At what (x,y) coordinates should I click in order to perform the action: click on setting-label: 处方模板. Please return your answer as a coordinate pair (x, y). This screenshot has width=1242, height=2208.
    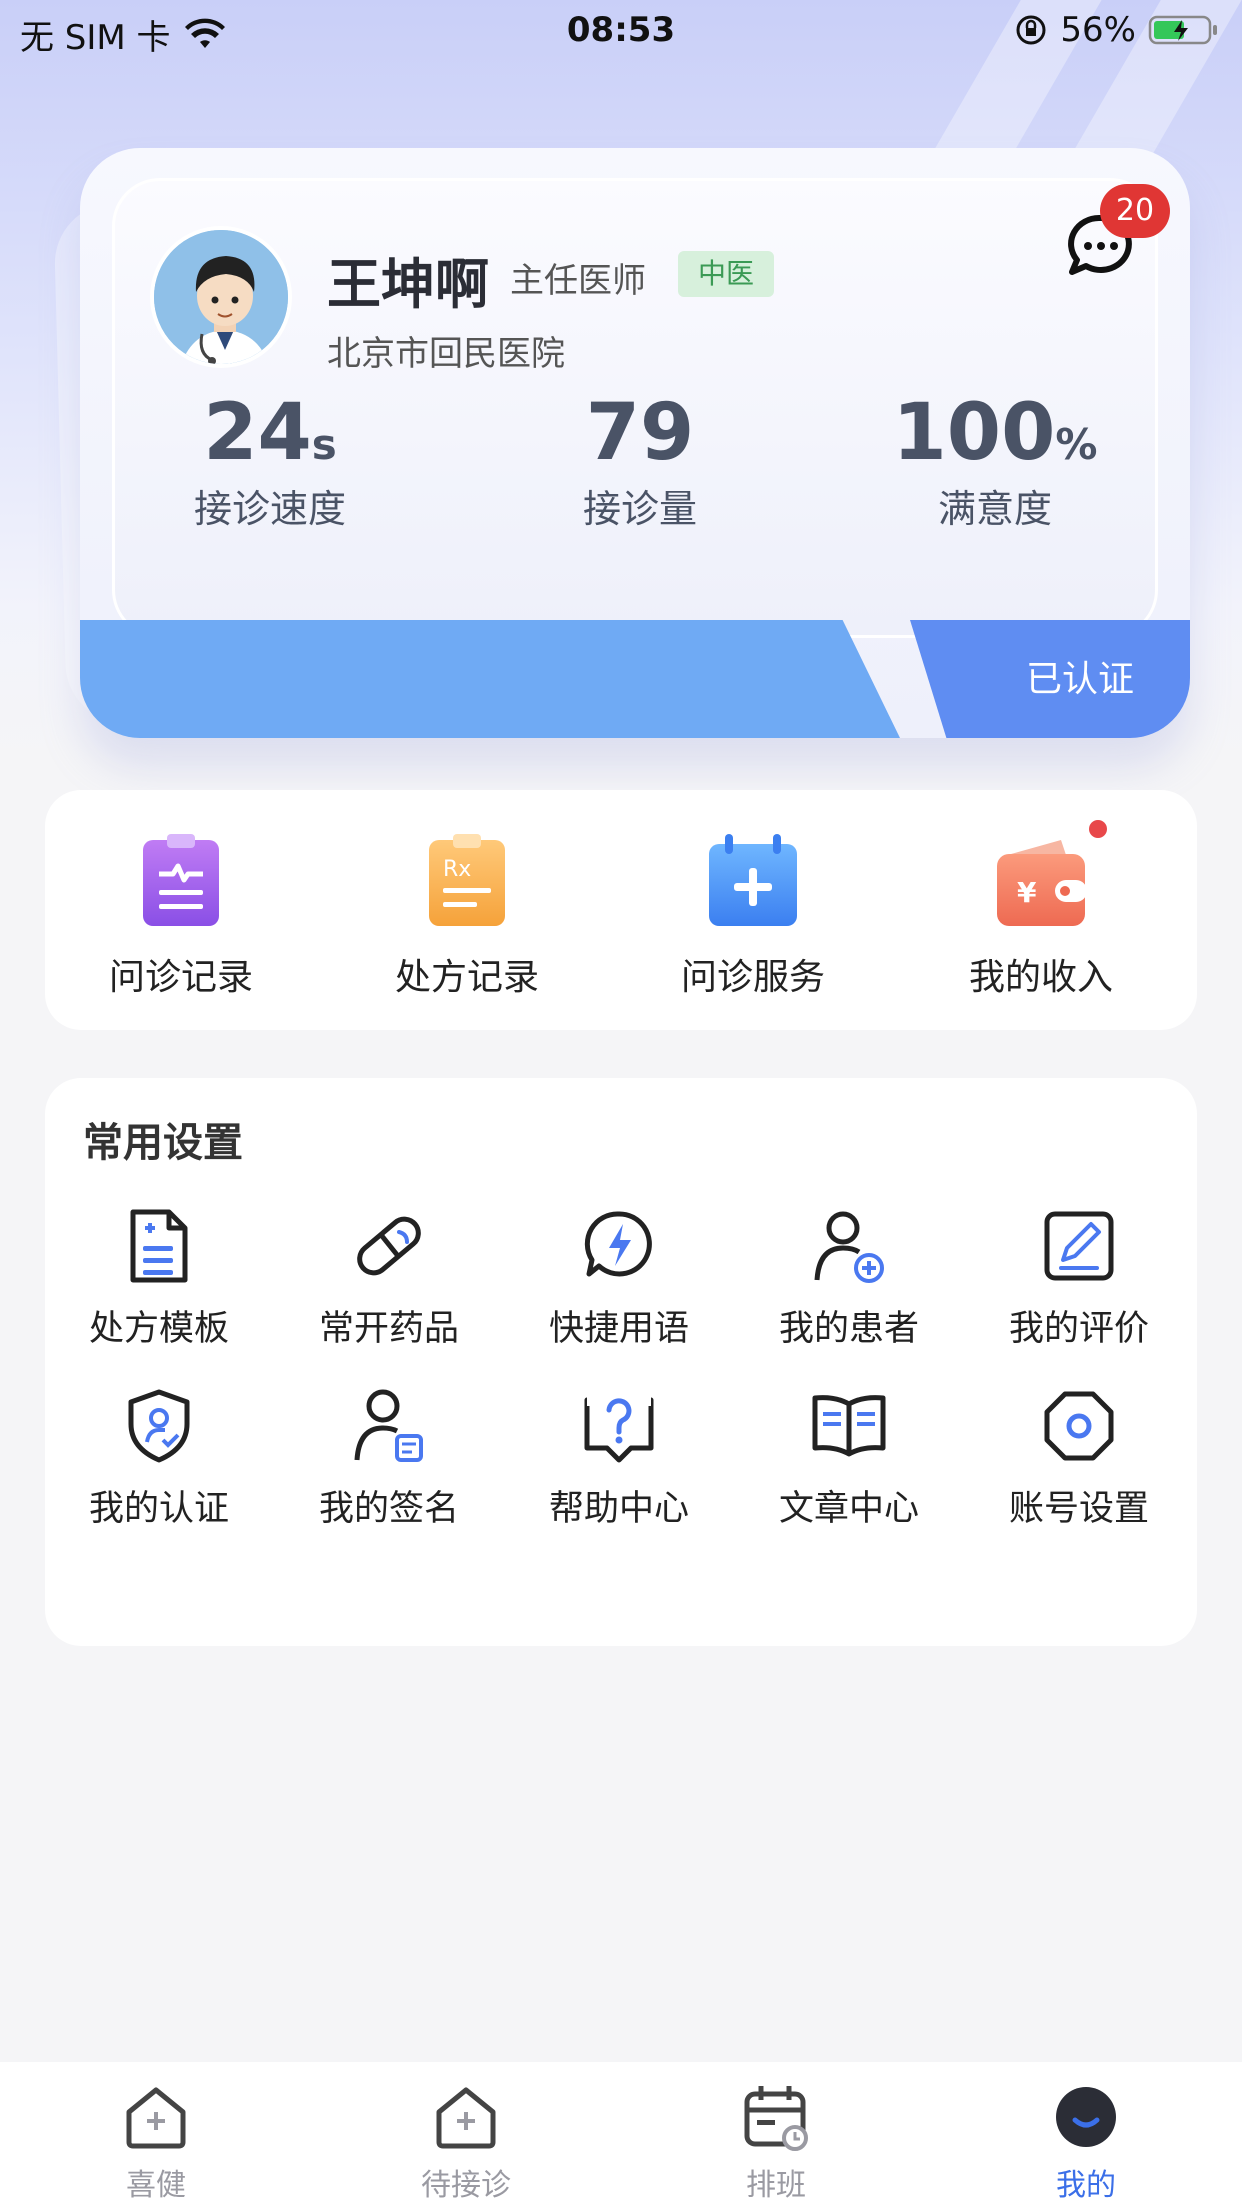
    Looking at the image, I should click on (158, 1329).